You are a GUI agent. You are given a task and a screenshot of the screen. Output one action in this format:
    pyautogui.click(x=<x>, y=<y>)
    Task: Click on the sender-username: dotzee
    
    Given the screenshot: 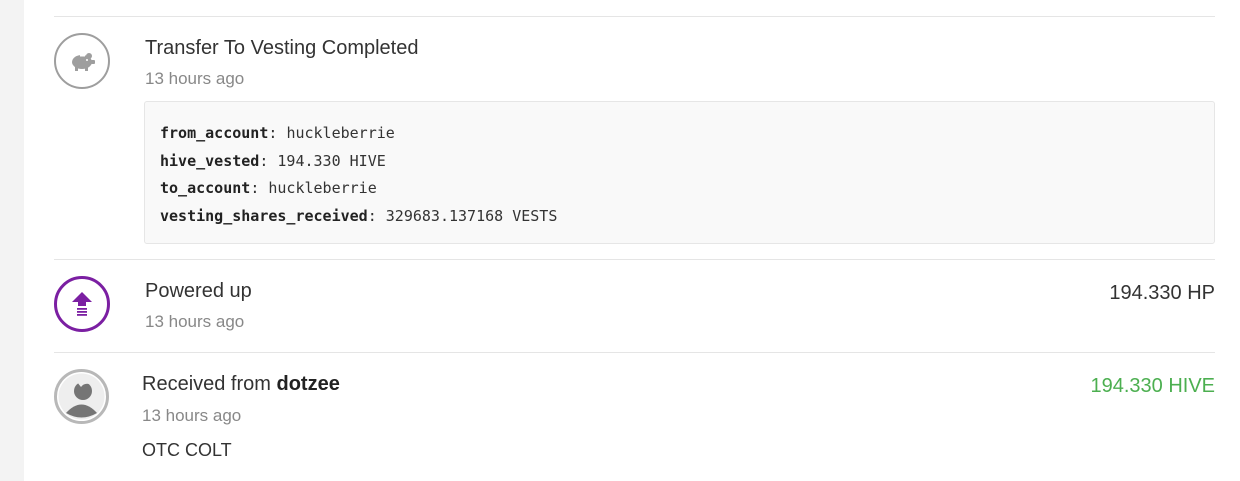 What is the action you would take?
    pyautogui.click(x=308, y=384)
    